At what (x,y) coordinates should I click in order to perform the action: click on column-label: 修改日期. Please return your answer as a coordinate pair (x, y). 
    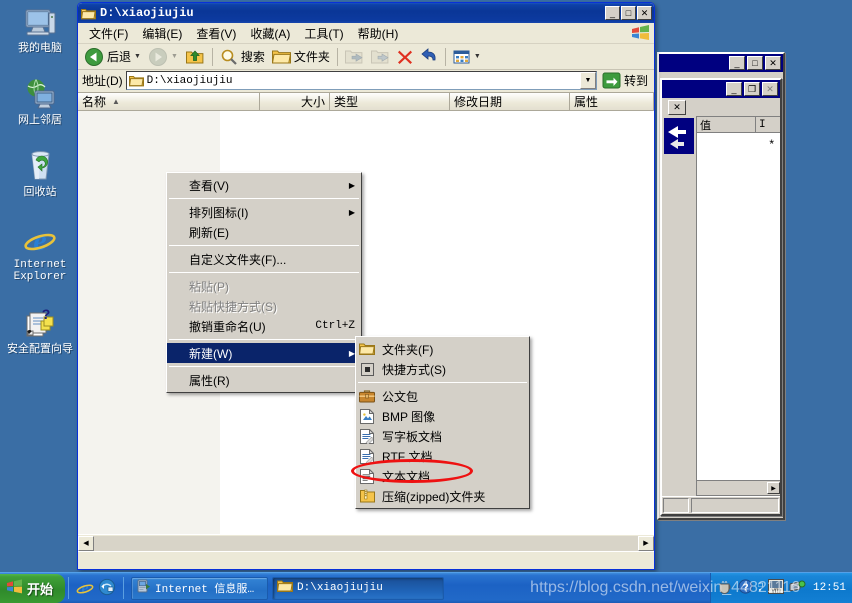
    Looking at the image, I should click on (478, 102).